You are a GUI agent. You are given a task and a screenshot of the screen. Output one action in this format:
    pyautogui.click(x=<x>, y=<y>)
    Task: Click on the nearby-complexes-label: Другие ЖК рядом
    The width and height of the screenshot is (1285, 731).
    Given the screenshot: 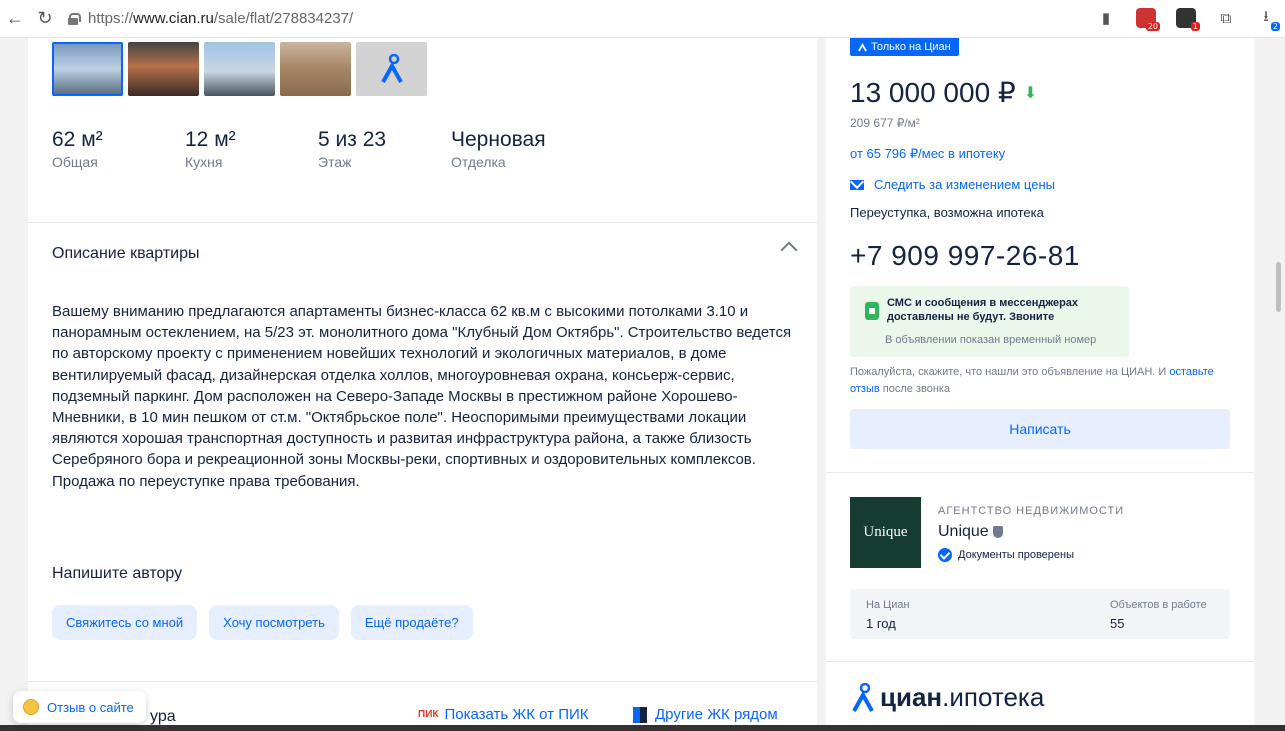 What is the action you would take?
    pyautogui.click(x=716, y=714)
    